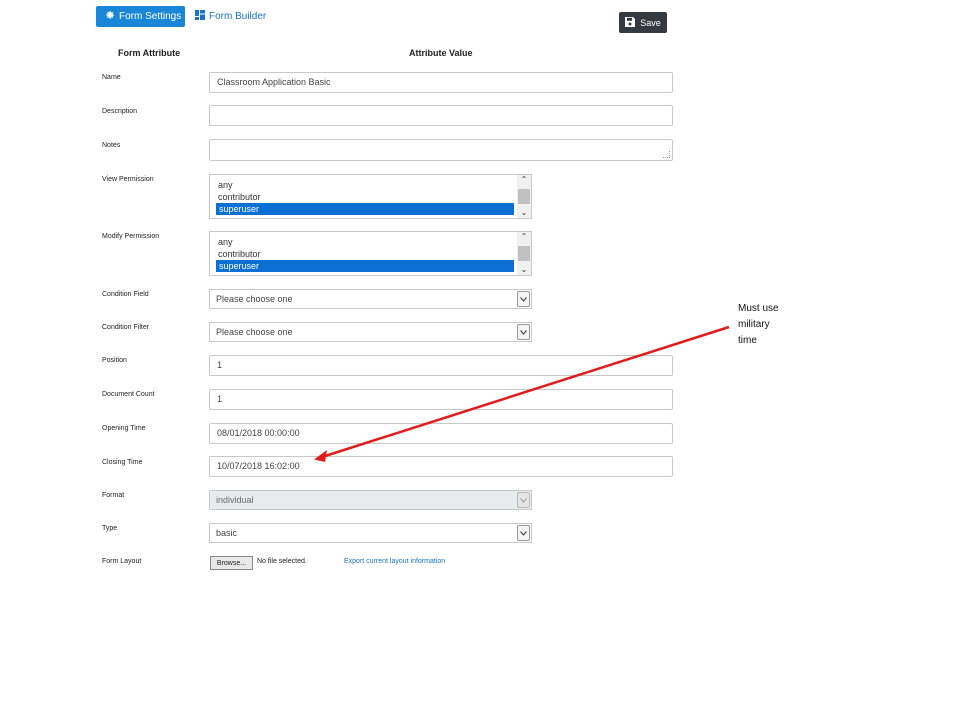 The width and height of the screenshot is (960, 720). I want to click on annotation-line: military, so click(754, 324).